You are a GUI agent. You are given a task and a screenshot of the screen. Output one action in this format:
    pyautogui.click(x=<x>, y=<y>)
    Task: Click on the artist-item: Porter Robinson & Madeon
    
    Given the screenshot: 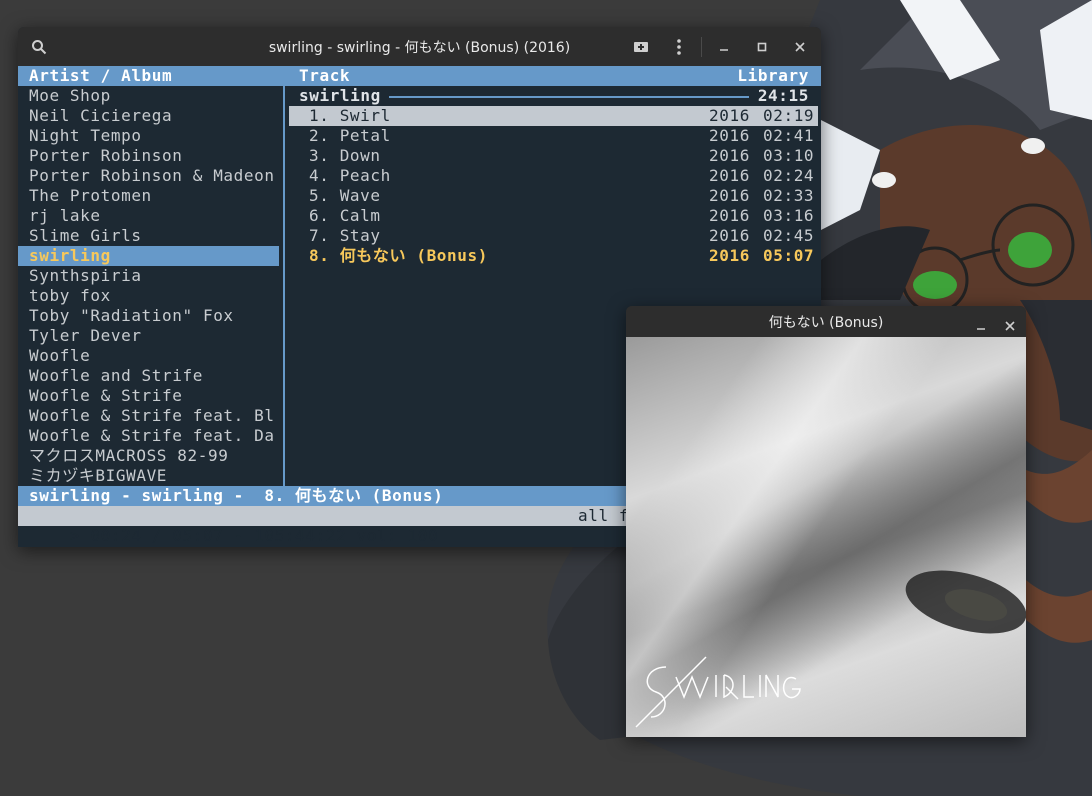 What is the action you would take?
    pyautogui.click(x=150, y=176)
    